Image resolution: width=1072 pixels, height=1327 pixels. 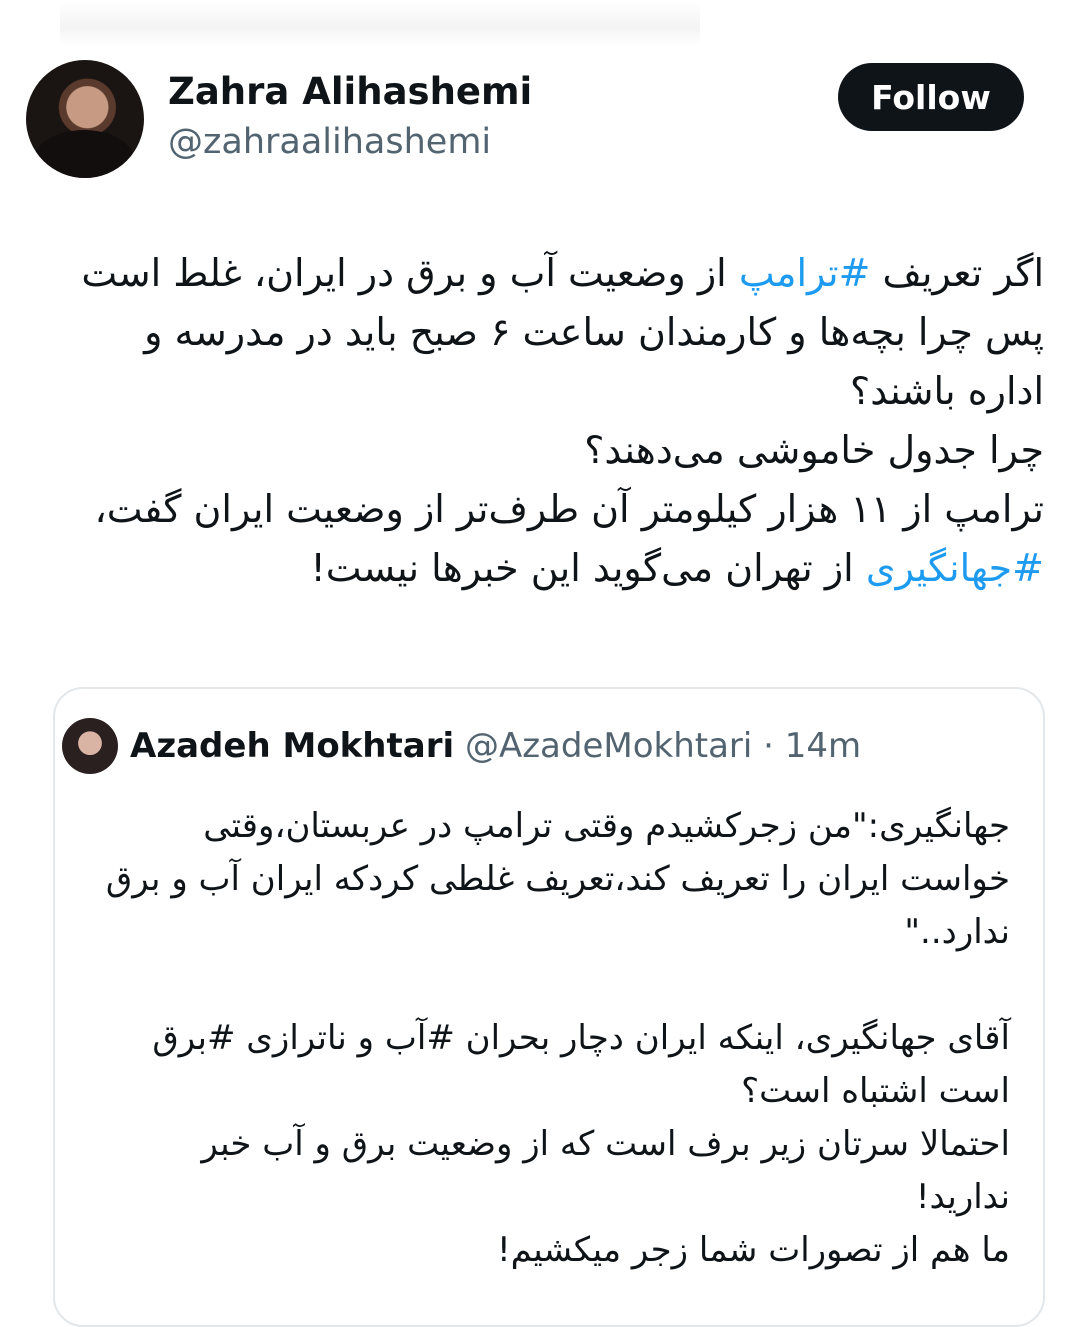 I want to click on quoted-author-handle: @AzadeMokhtari, so click(x=608, y=746).